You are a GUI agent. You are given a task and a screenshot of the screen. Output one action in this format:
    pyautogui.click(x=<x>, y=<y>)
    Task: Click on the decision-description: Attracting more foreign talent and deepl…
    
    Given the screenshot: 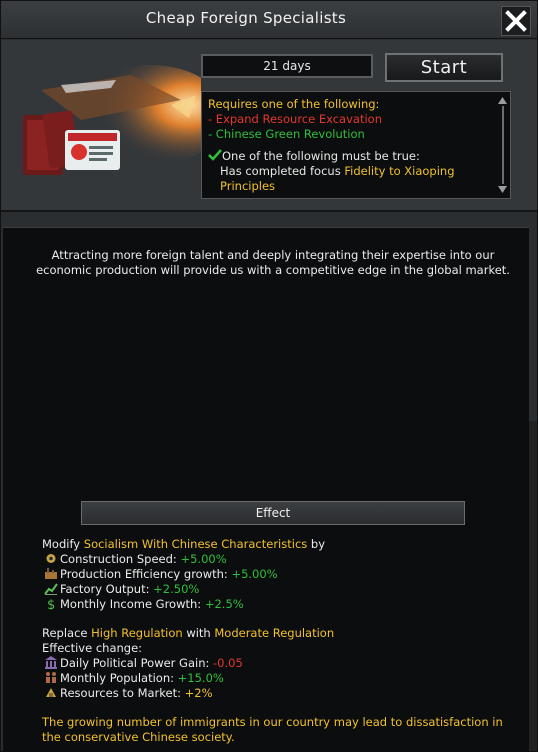 What is the action you would take?
    pyautogui.click(x=273, y=262)
    